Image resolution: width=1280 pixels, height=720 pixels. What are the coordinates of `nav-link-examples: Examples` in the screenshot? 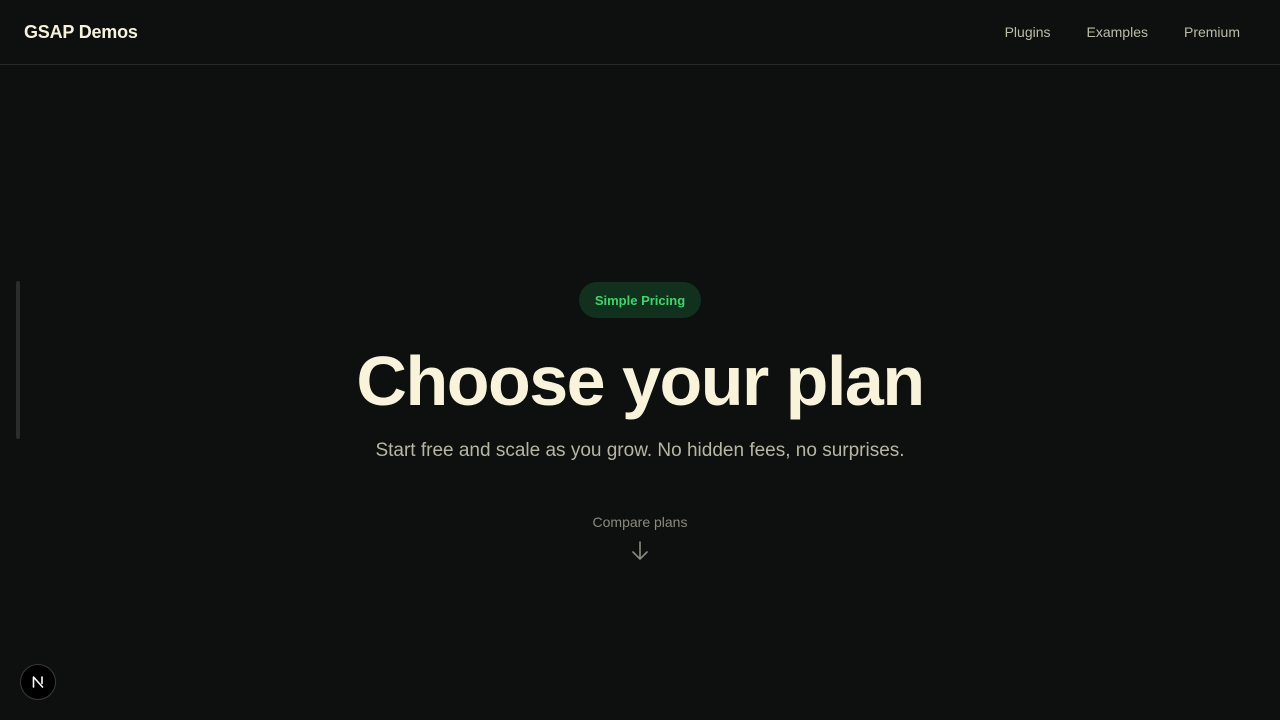 It's located at (1117, 32).